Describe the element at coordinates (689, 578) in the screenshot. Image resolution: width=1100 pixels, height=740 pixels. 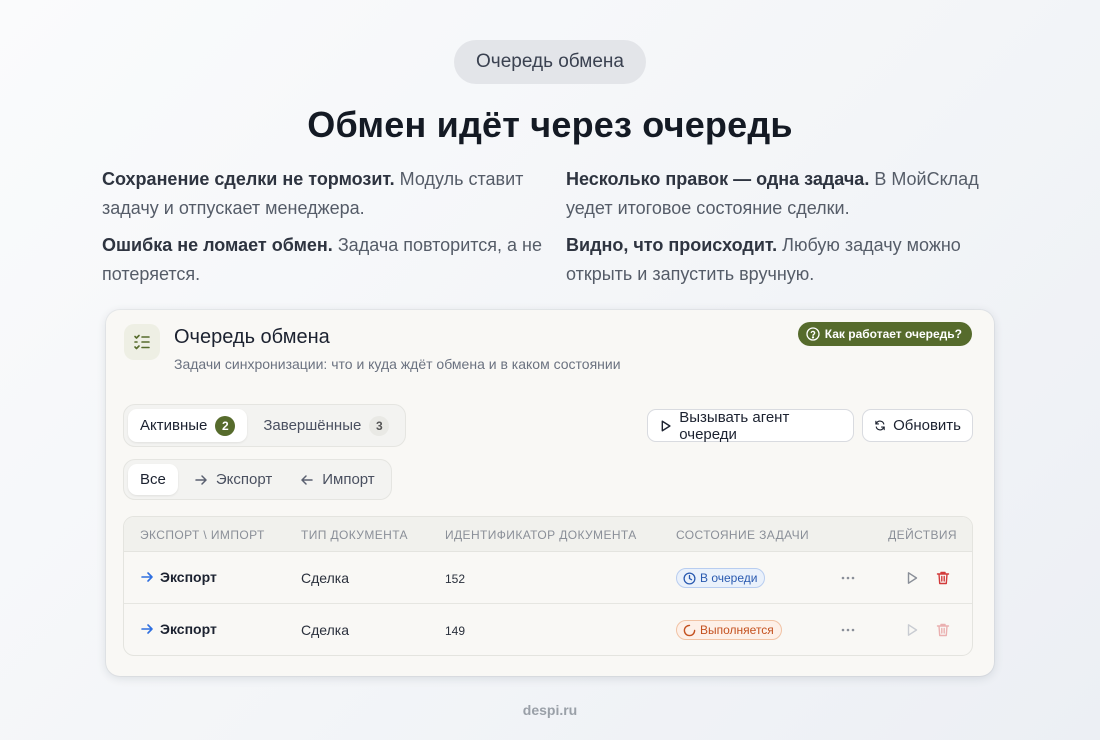
I see `clock-icon` at that location.